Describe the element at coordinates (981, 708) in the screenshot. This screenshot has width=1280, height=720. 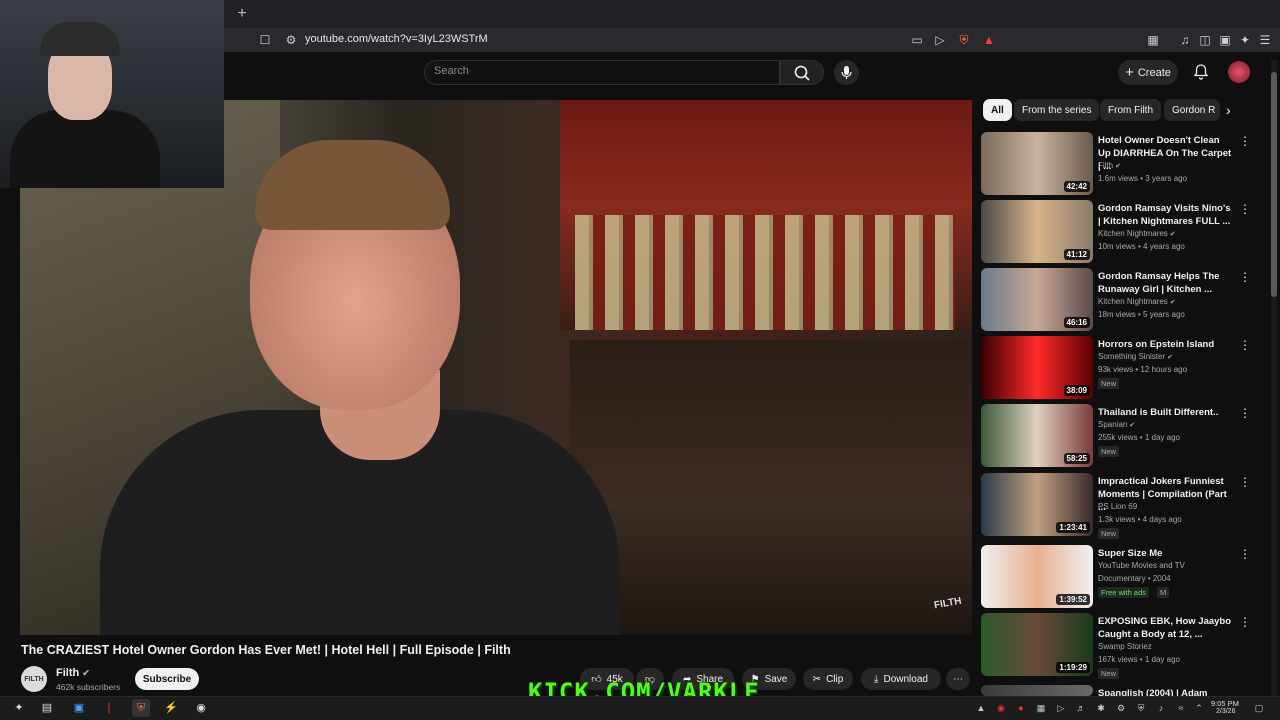
I see `tray-icon-1: ▲` at that location.